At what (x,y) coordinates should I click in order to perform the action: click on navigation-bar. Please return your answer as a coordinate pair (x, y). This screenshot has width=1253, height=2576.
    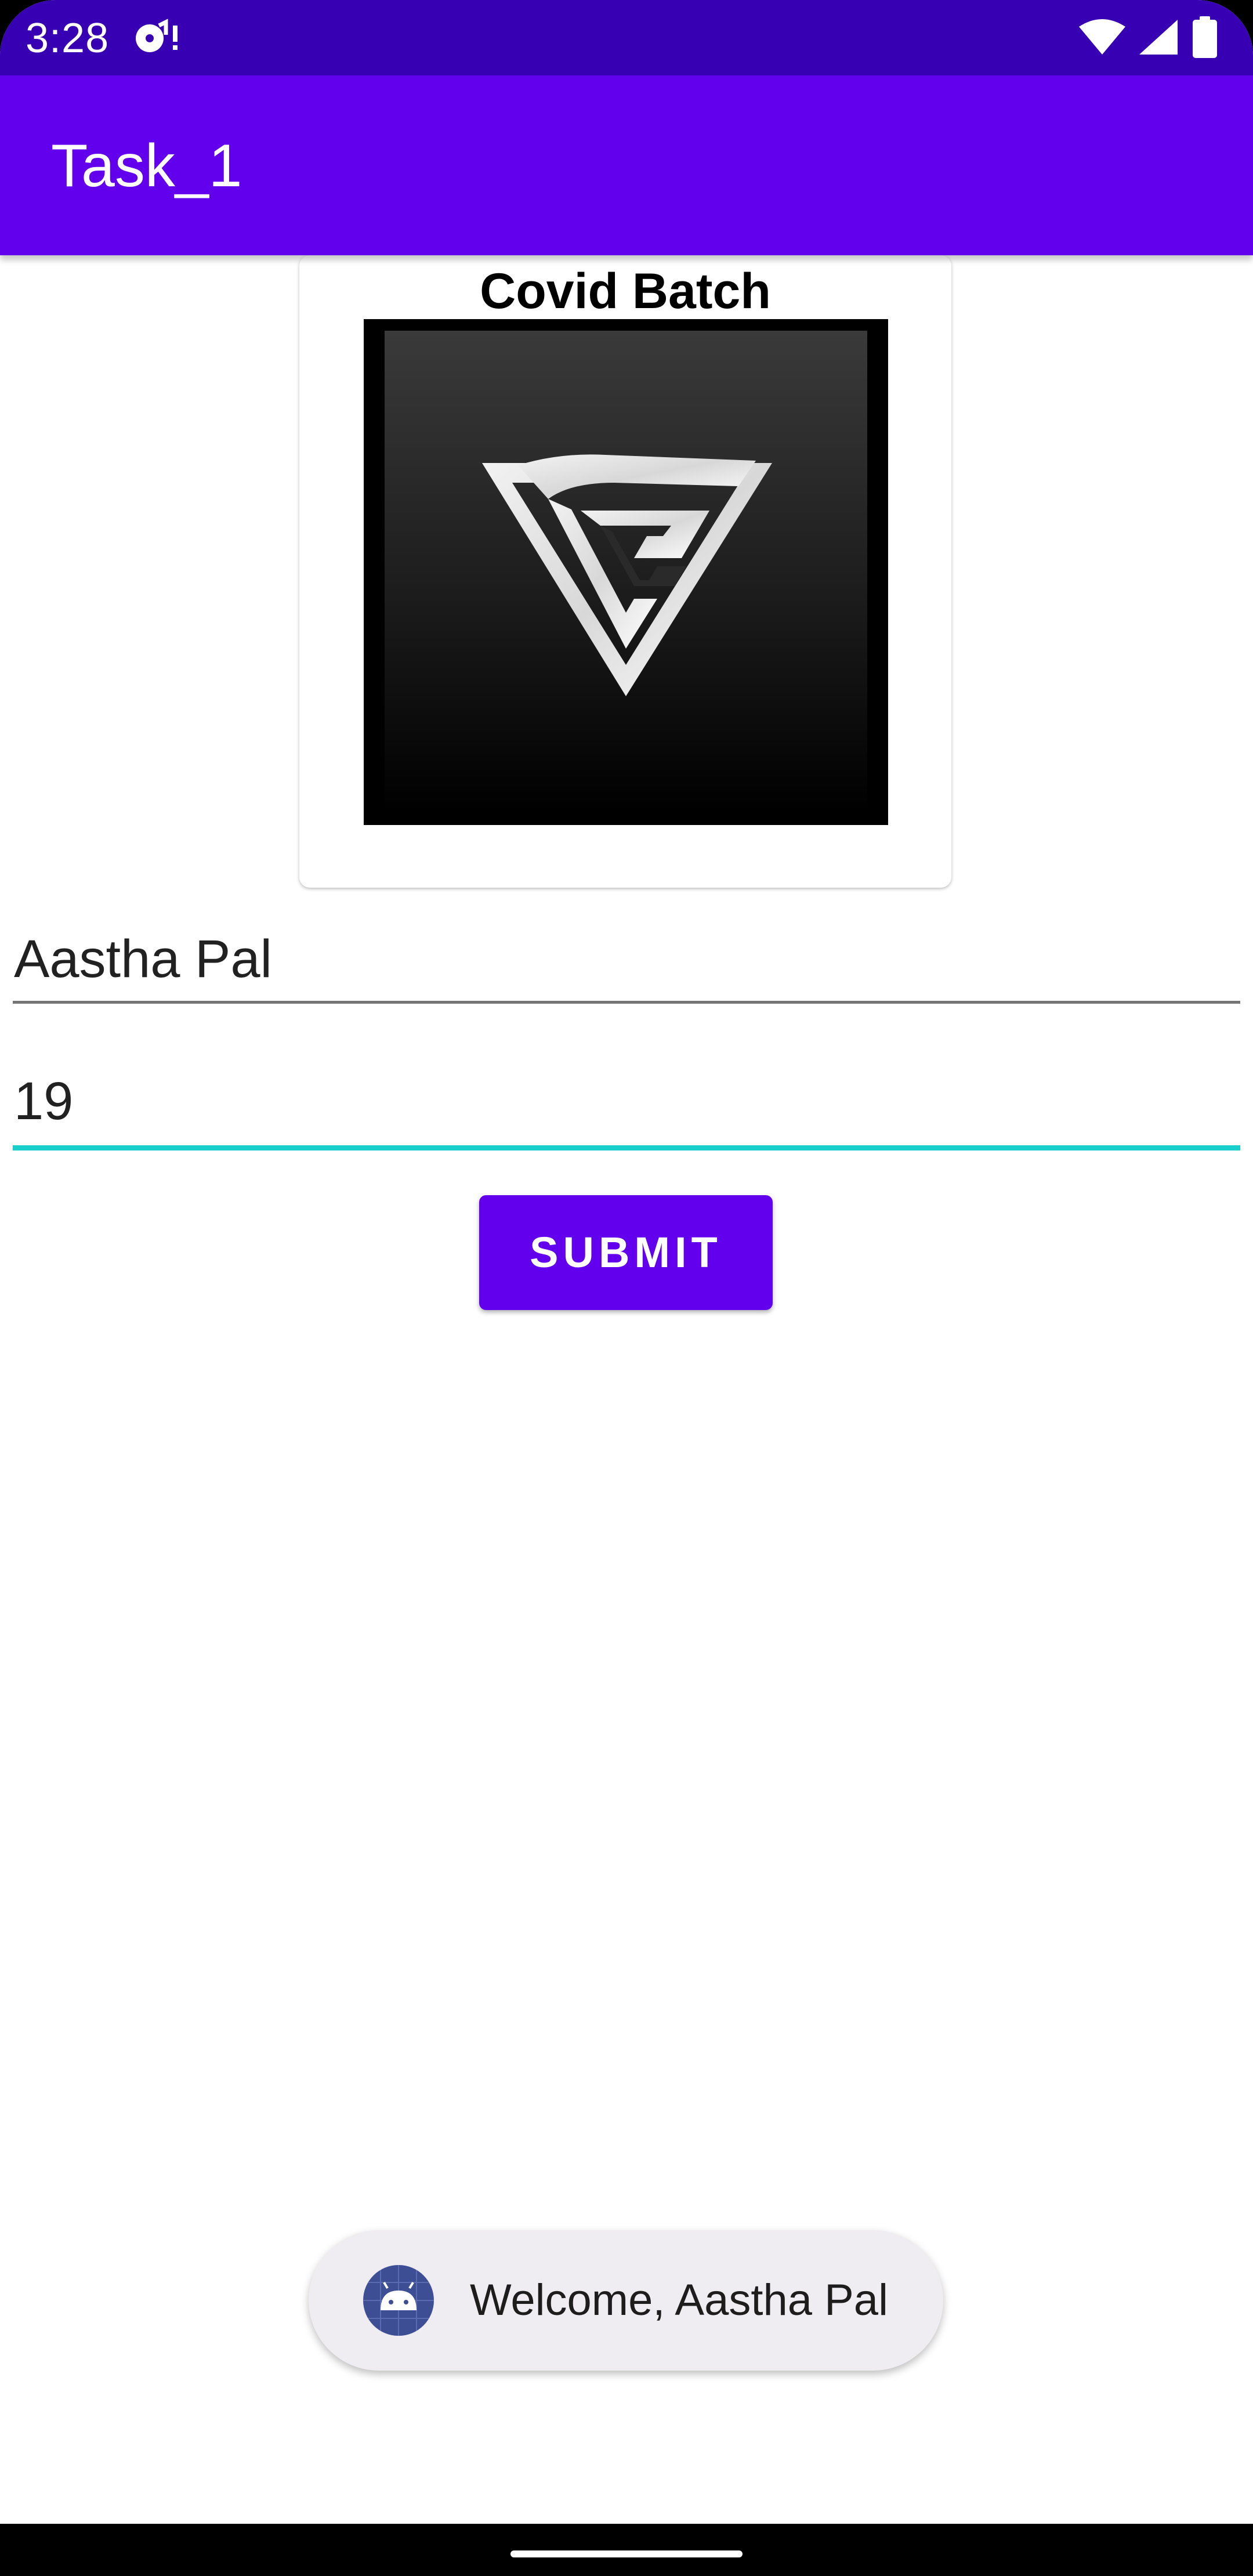
    Looking at the image, I should click on (626, 2550).